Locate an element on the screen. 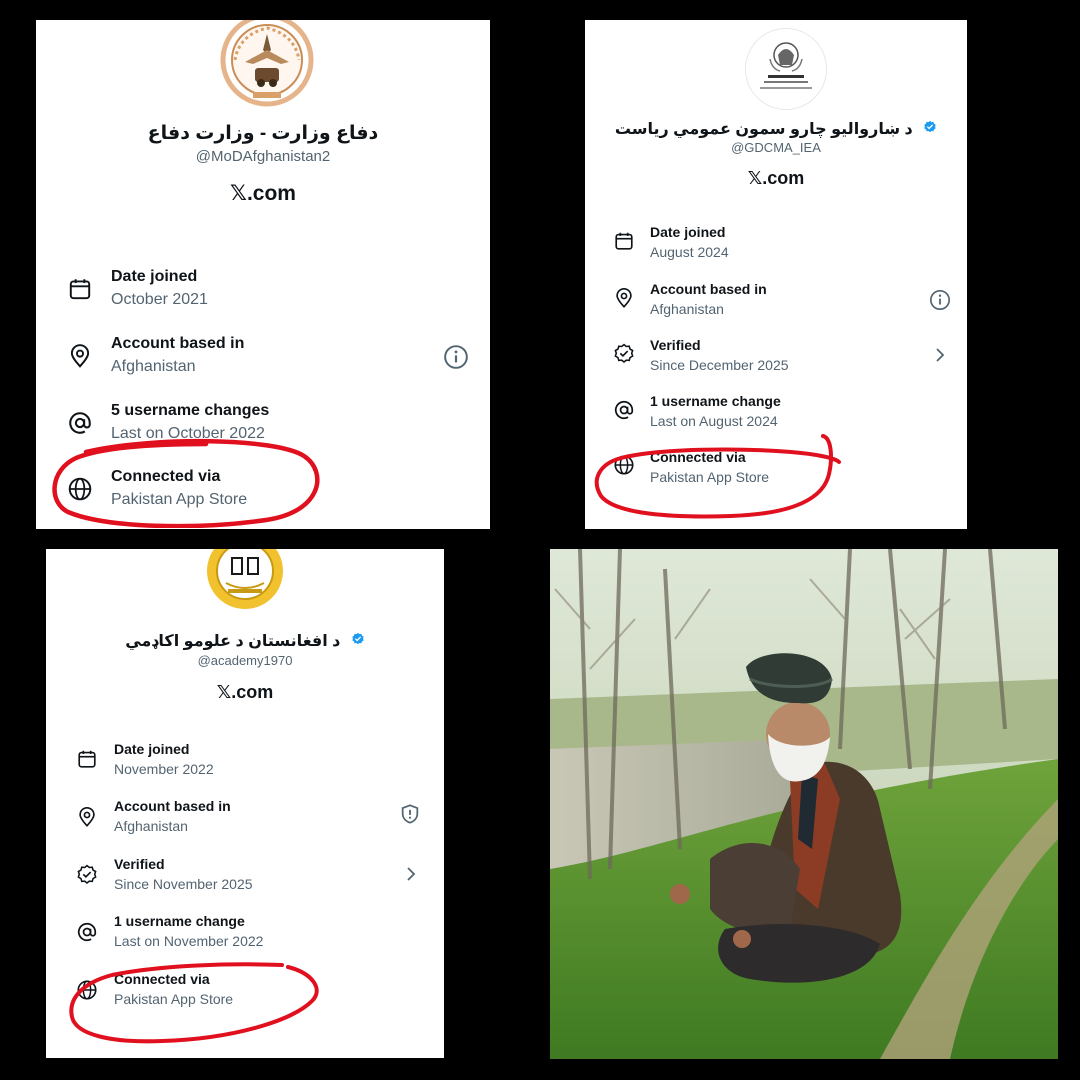  row-verified: Verified Since November 2025 is located at coordinates (245, 876).